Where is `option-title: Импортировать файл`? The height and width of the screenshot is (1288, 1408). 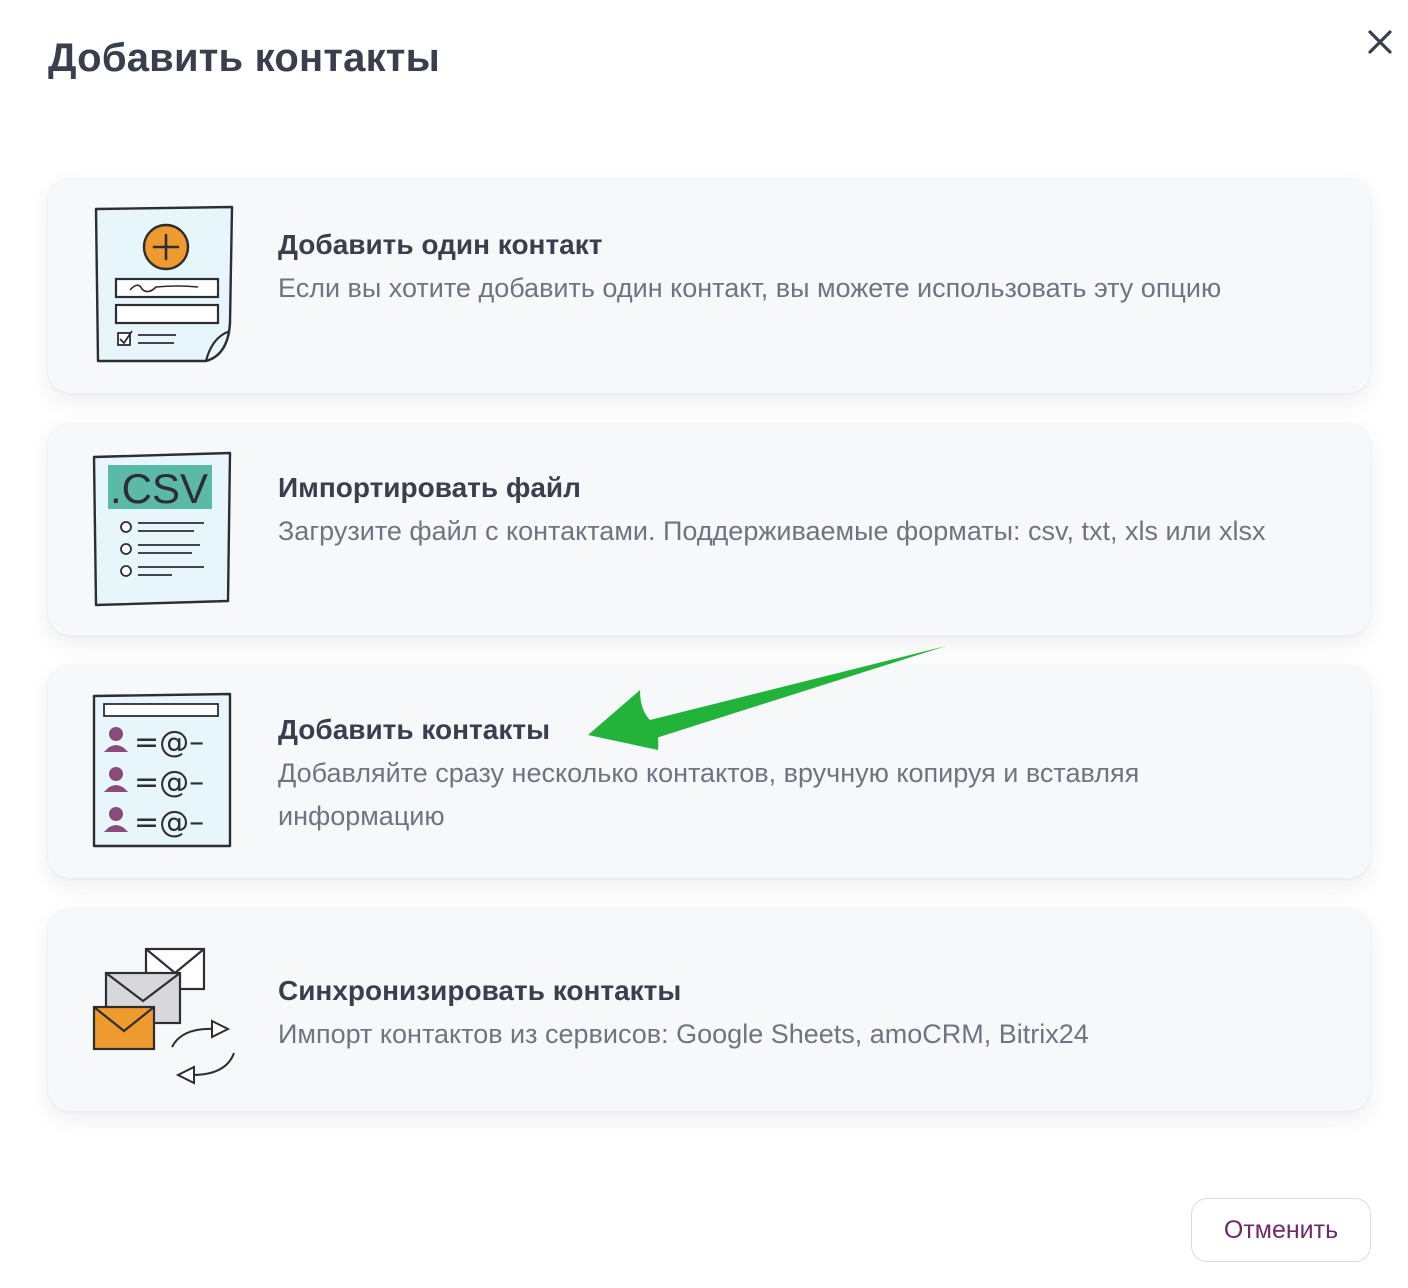
option-title: Импортировать файл is located at coordinates (429, 487).